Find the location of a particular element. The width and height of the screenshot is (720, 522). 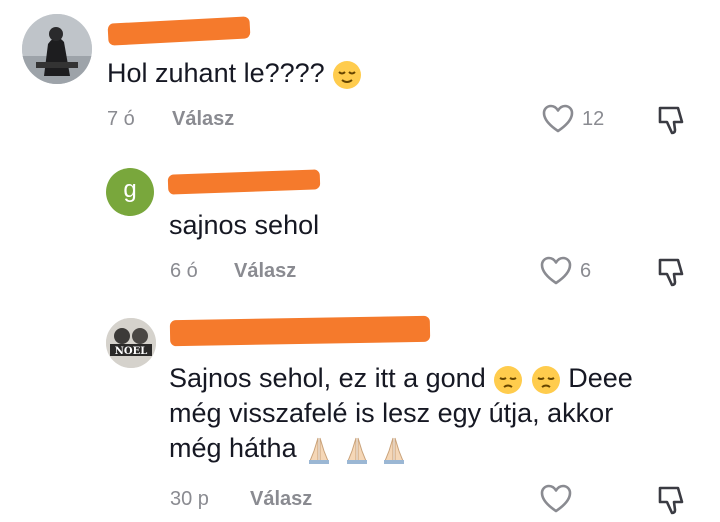

avatar: NOEL is located at coordinates (131, 343).